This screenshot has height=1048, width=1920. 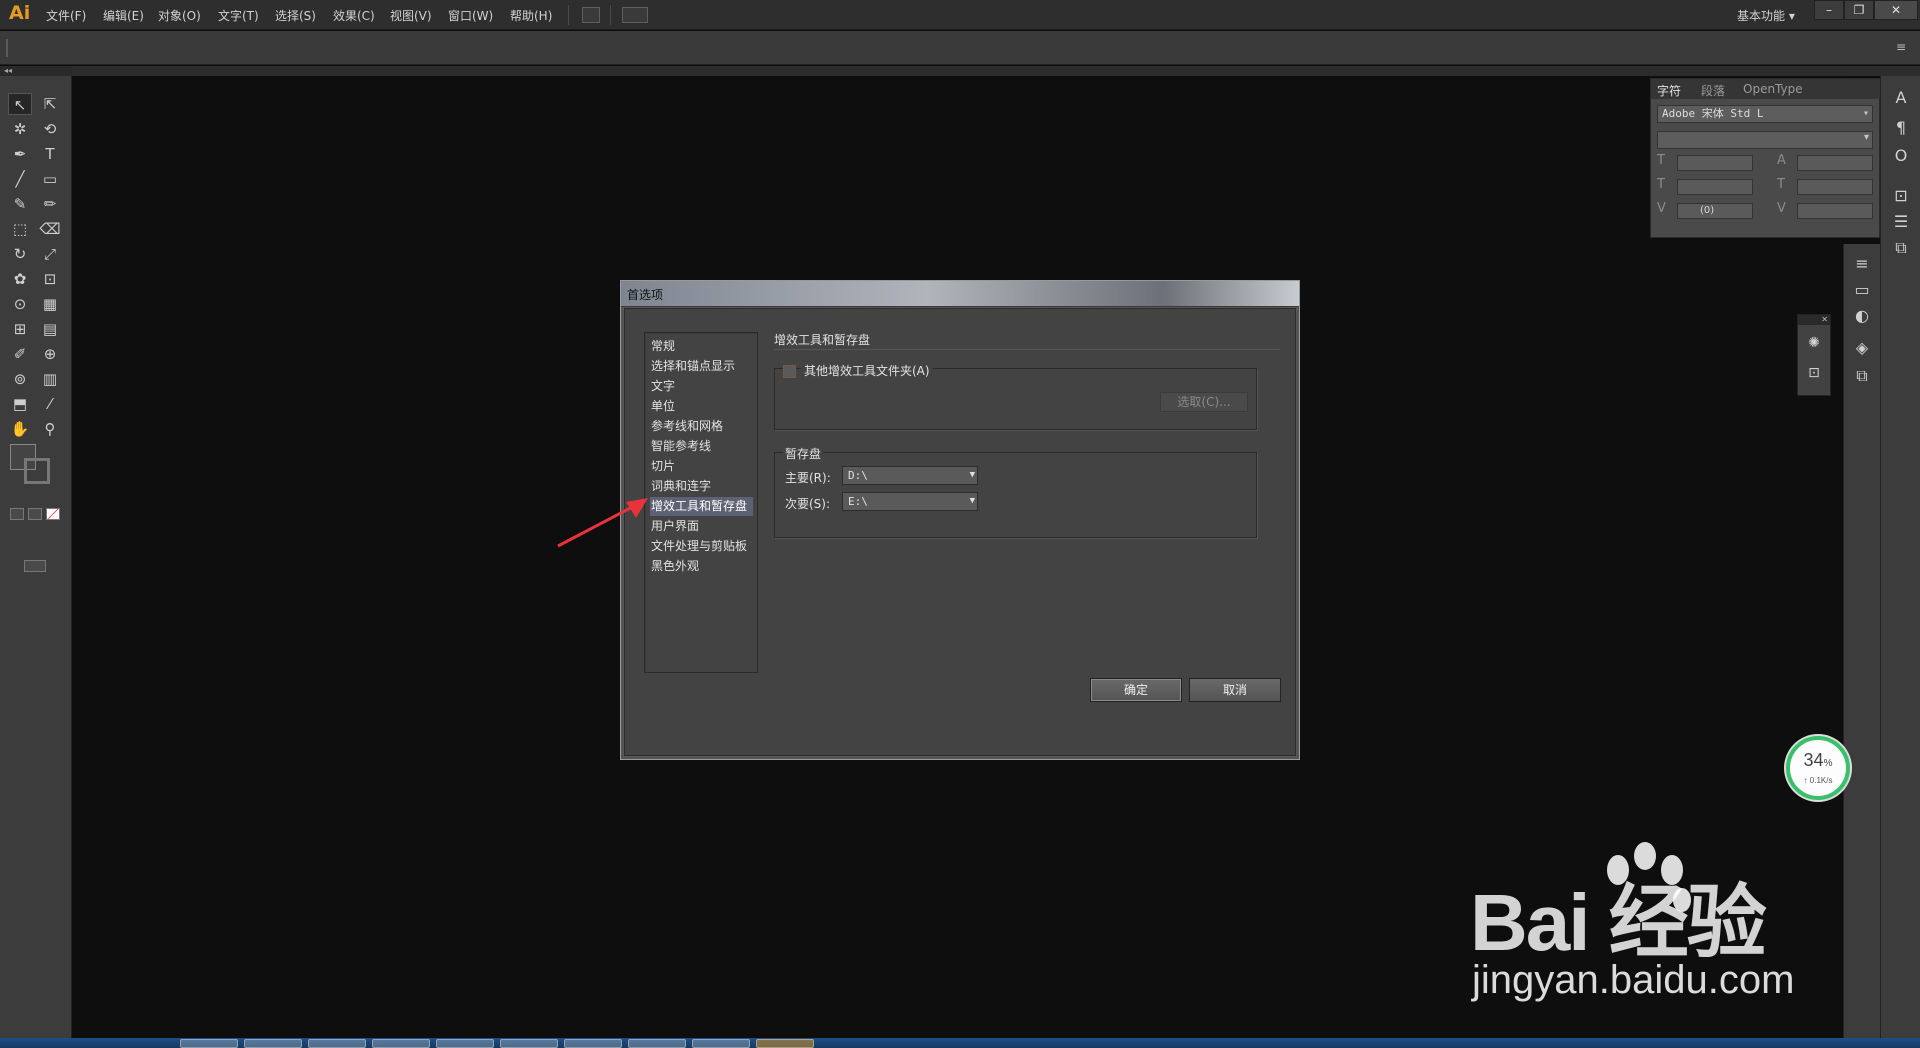 I want to click on category-item: 切片, so click(x=701, y=466).